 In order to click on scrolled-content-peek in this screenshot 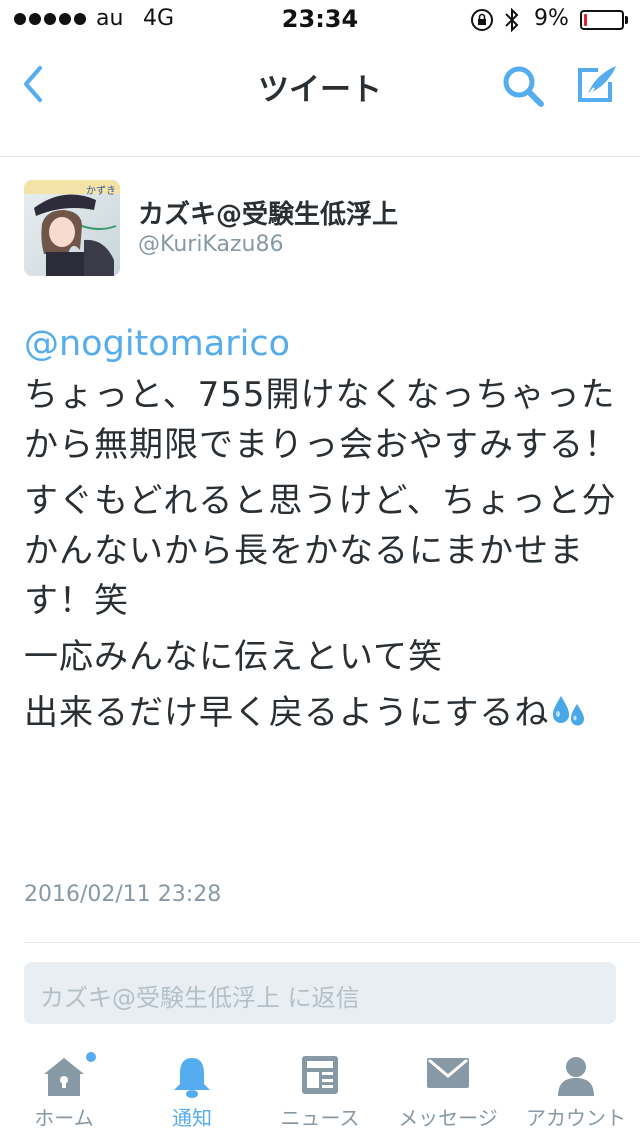, I will do `click(250, 131)`.